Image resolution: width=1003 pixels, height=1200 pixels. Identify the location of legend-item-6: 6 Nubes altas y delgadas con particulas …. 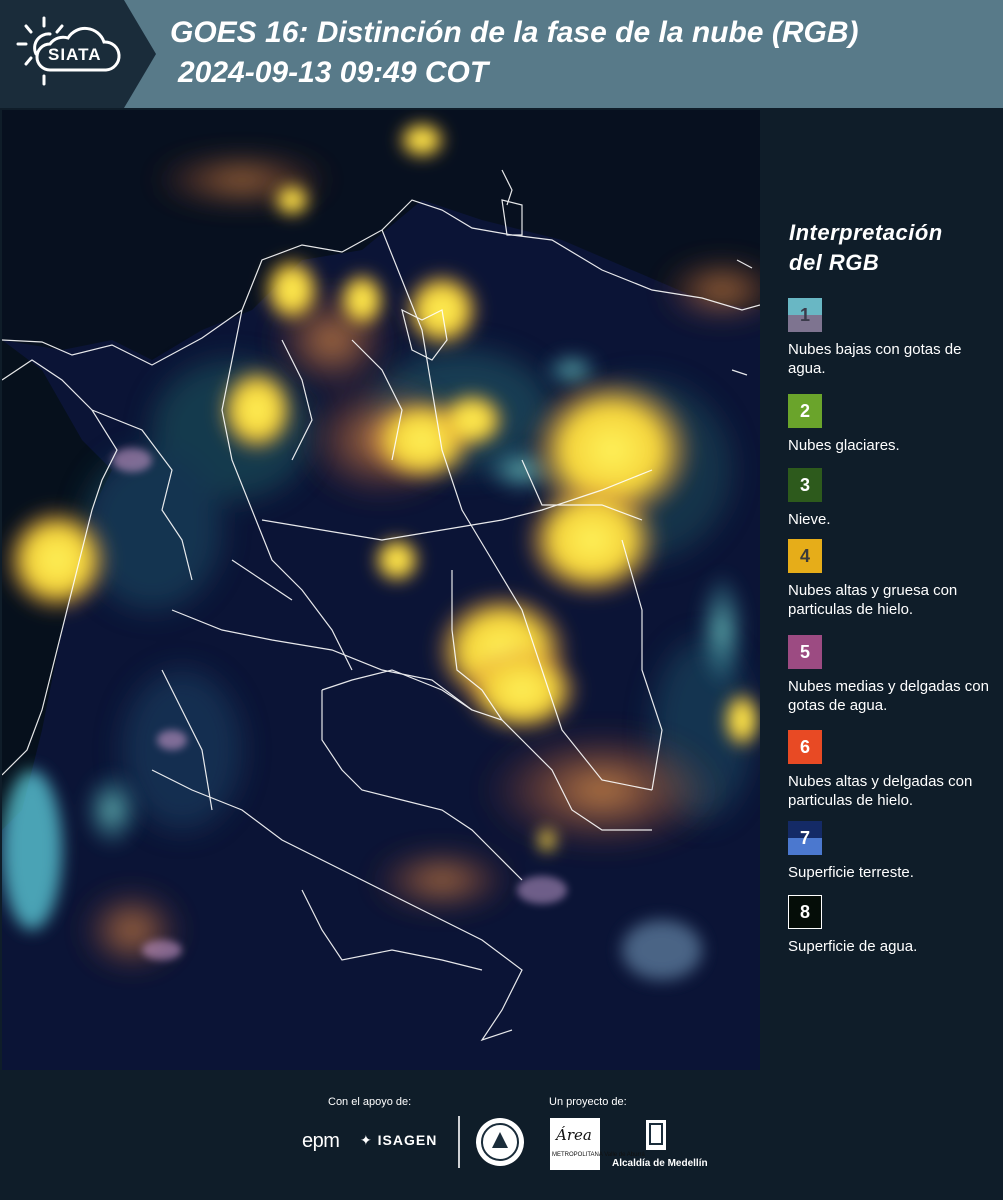
(894, 770).